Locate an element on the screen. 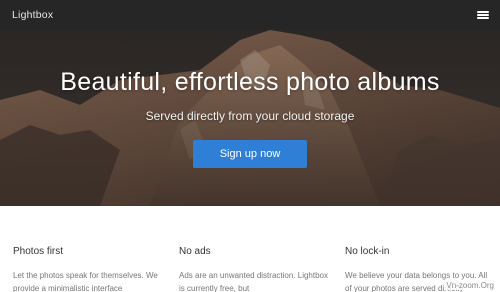 Image resolution: width=500 pixels, height=292 pixels. top-navbar: Lightbox is located at coordinates (250, 15).